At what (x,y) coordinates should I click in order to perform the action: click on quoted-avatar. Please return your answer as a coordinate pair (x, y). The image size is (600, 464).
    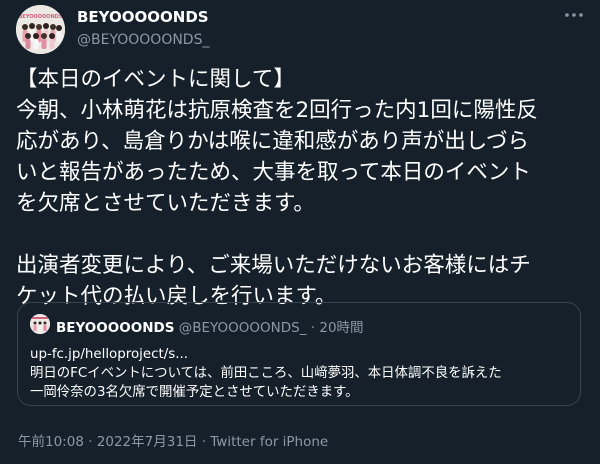
    Looking at the image, I should click on (40, 324).